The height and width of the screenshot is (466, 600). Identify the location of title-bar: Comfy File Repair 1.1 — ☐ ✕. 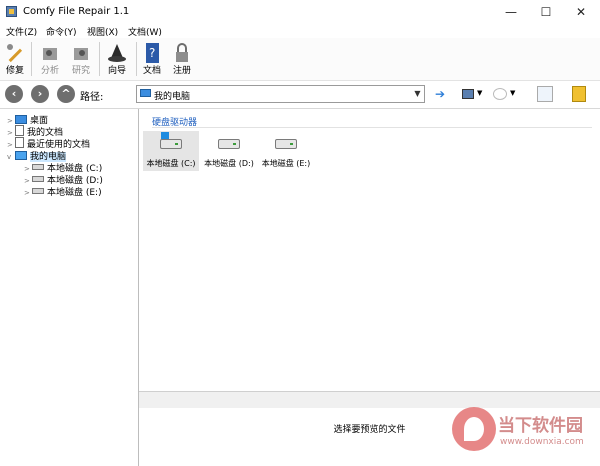
(300, 12).